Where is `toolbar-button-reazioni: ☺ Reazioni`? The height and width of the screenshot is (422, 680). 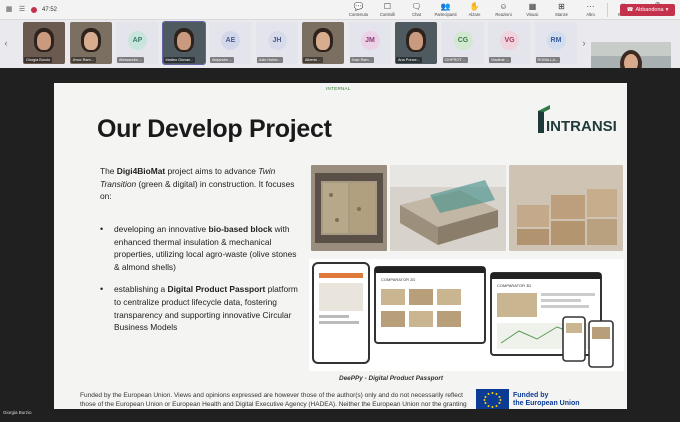
toolbar-button-reazioni: ☺ Reazioni is located at coordinates (503, 10).